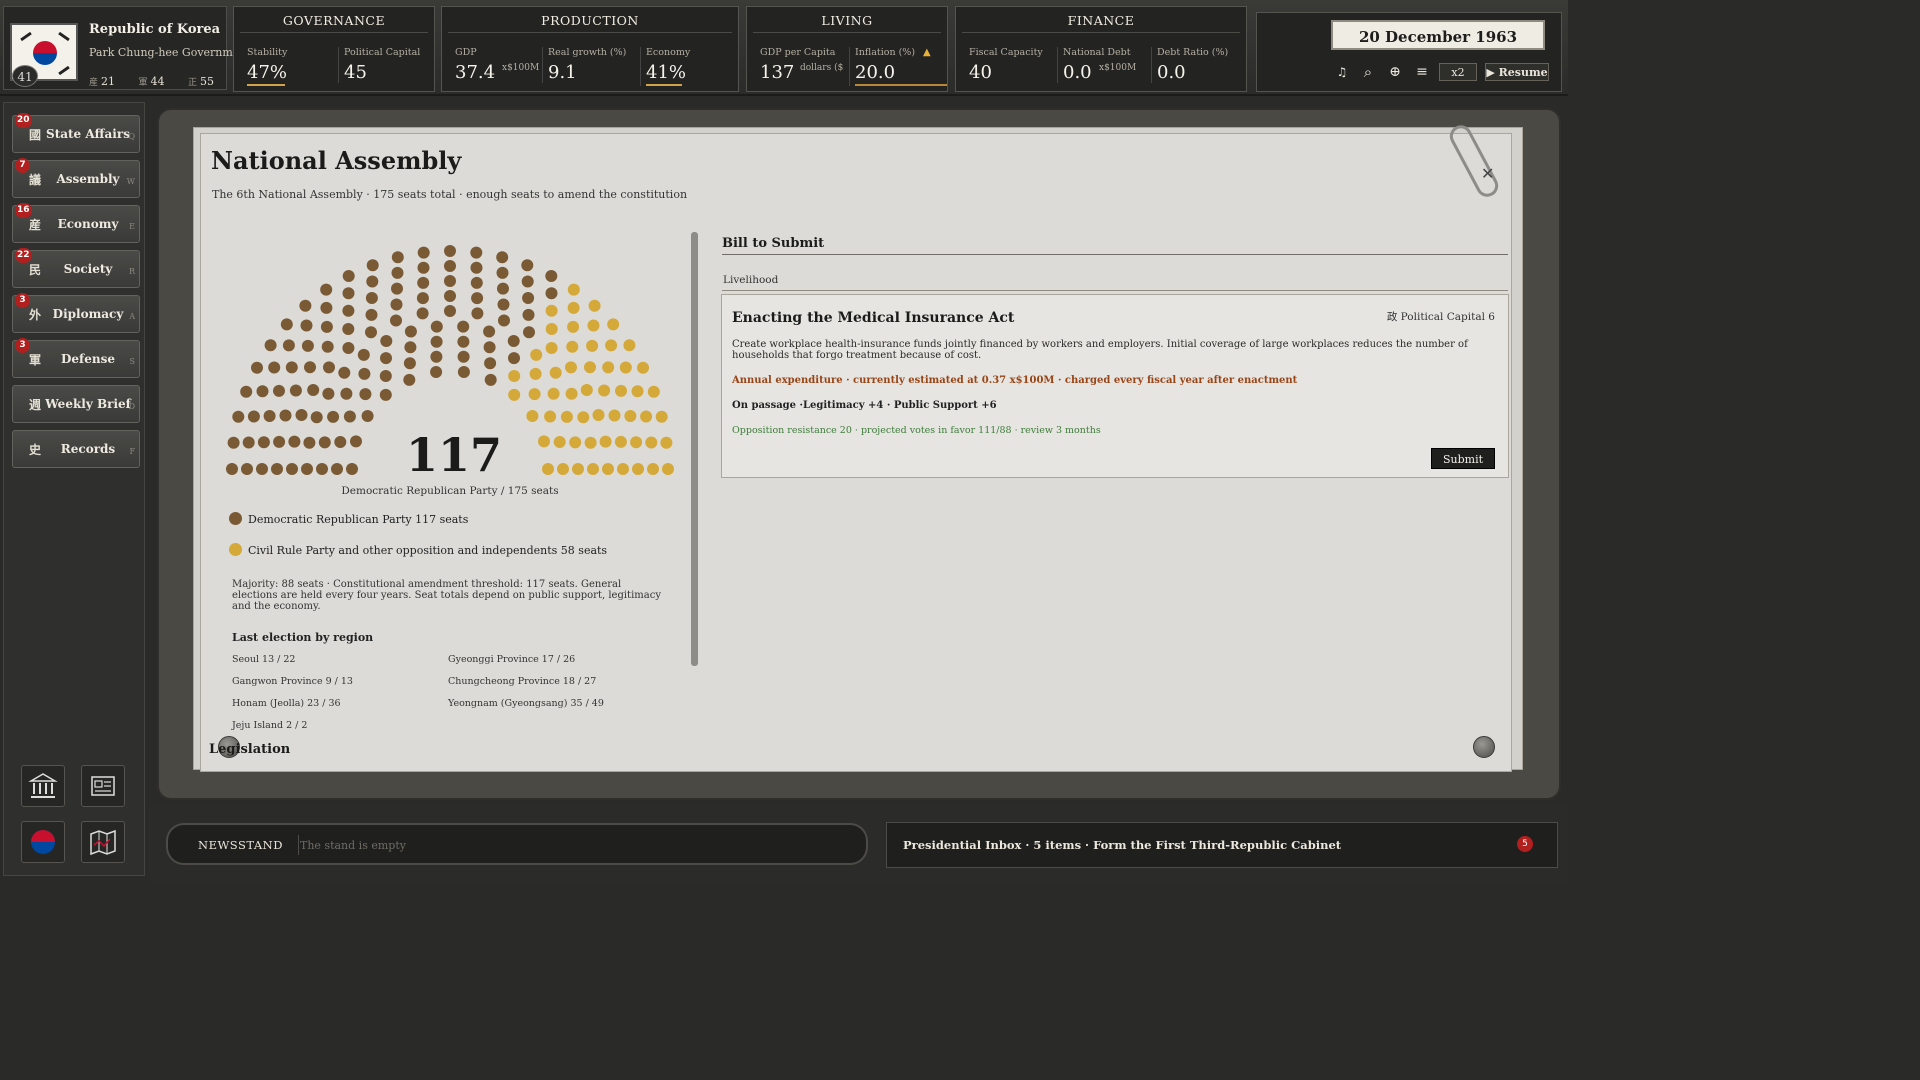 The width and height of the screenshot is (1920, 1080). What do you see at coordinates (450, 491) in the screenshot?
I see `majority-caption: Democratic Republican Party / 175 seats` at bounding box center [450, 491].